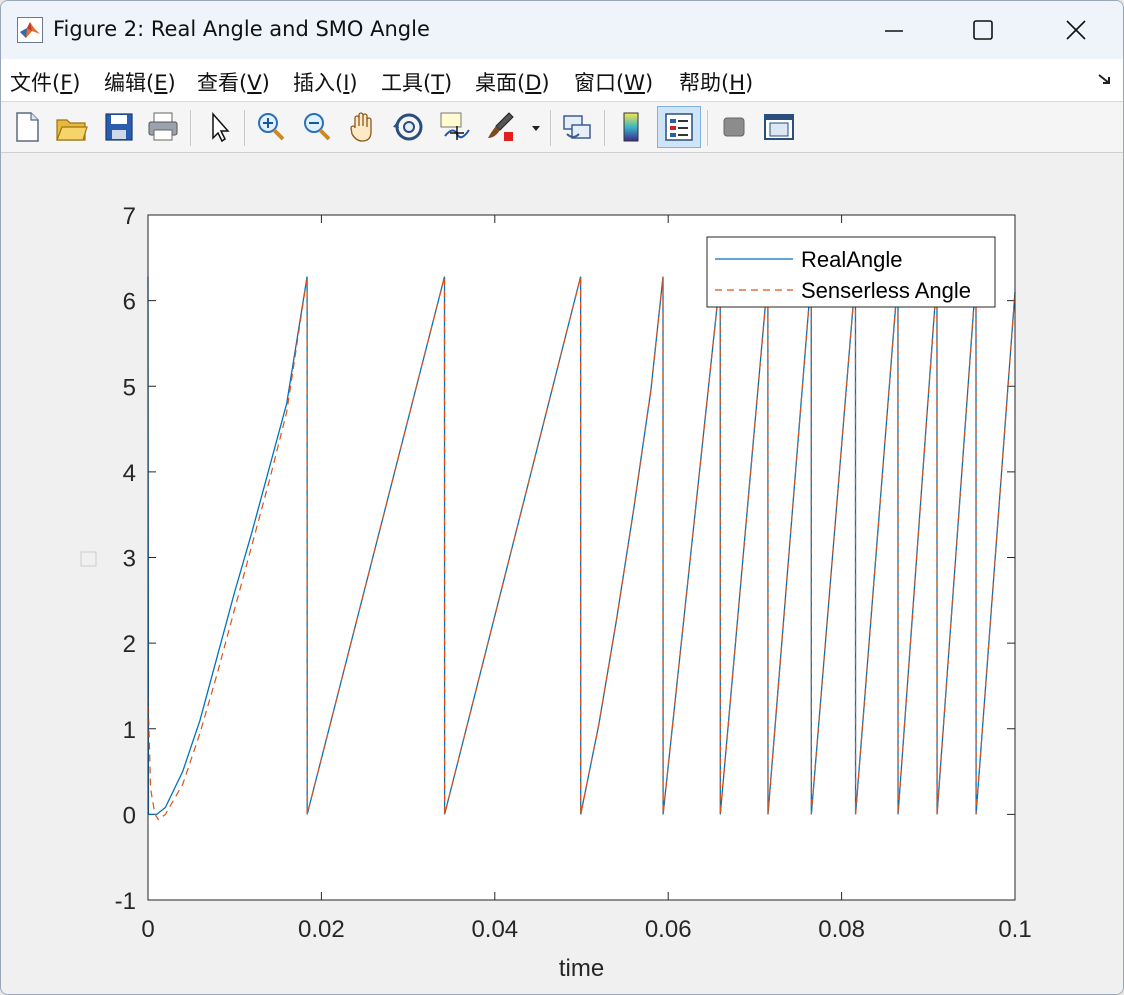 The width and height of the screenshot is (1124, 995). What do you see at coordinates (271, 127) in the screenshot?
I see `zoom-in-icon` at bounding box center [271, 127].